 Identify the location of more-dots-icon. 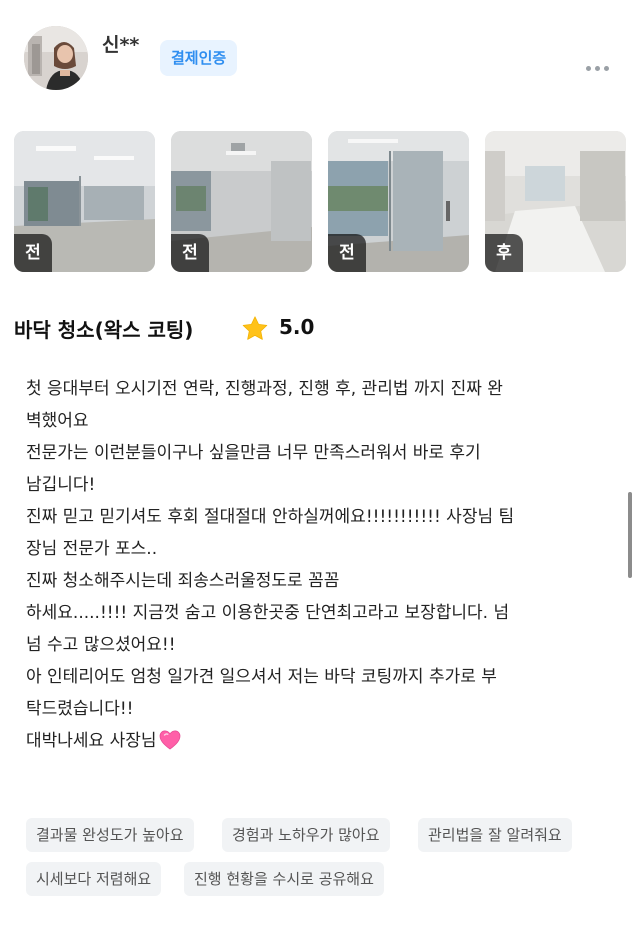
(601, 63).